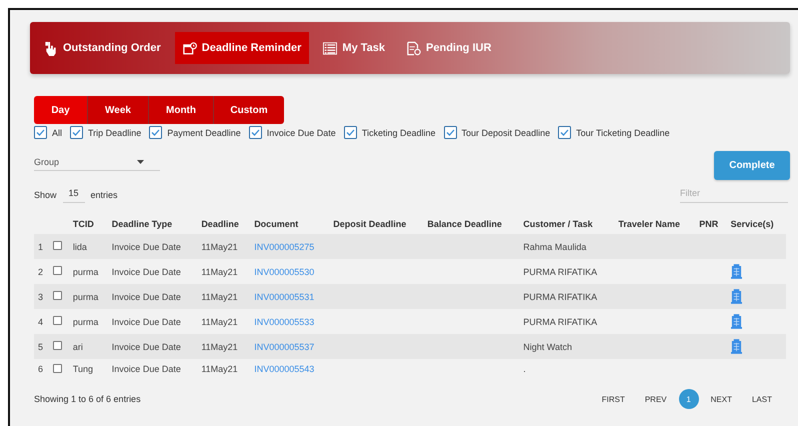 The image size is (798, 426). Describe the element at coordinates (88, 223) in the screenshot. I see `column-header: TCID` at that location.